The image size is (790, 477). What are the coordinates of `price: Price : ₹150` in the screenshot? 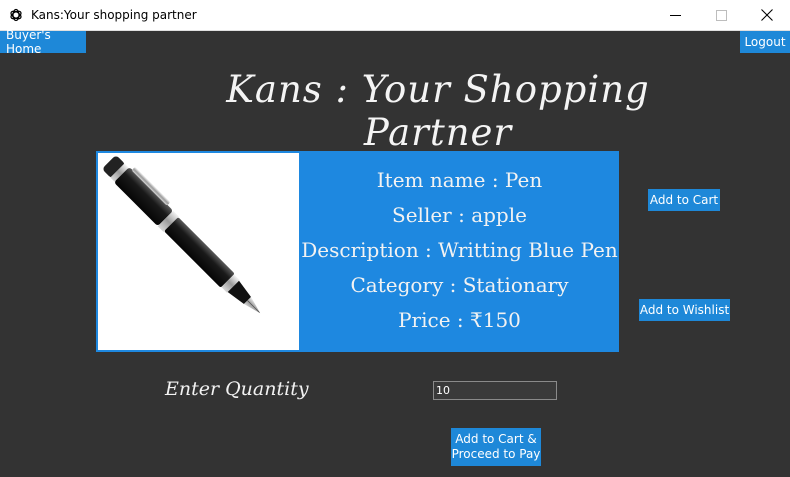 It's located at (459, 320).